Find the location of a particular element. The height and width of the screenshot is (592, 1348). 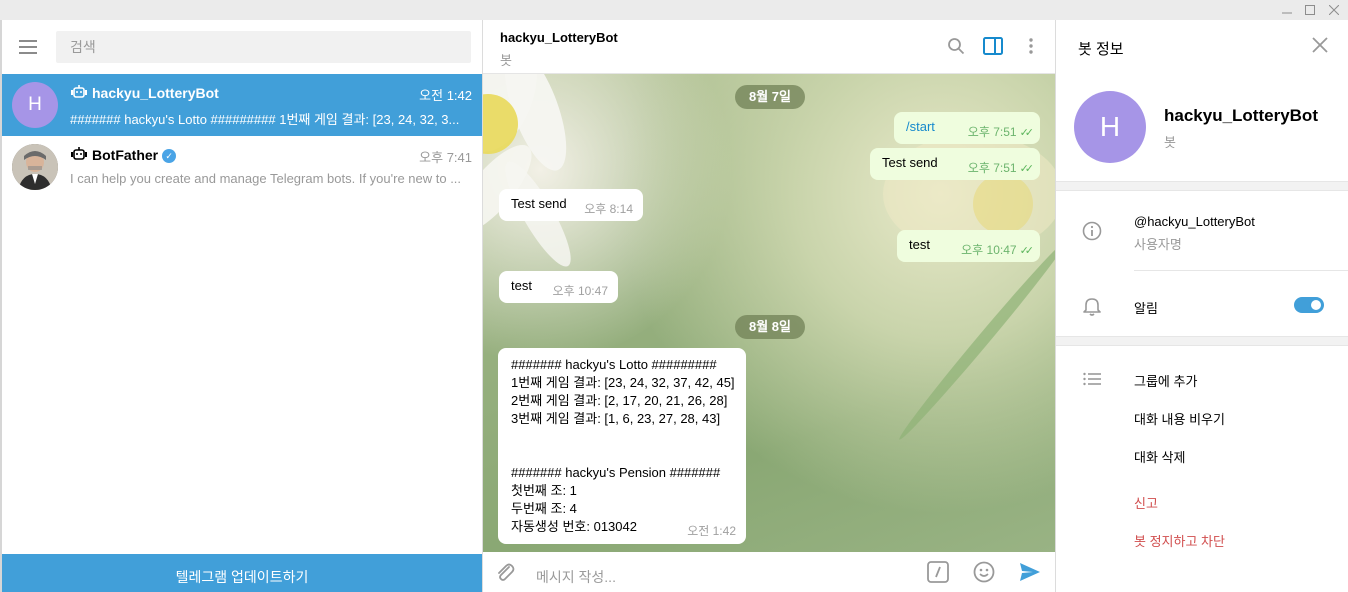

report-button: 신고 is located at coordinates (1146, 502).